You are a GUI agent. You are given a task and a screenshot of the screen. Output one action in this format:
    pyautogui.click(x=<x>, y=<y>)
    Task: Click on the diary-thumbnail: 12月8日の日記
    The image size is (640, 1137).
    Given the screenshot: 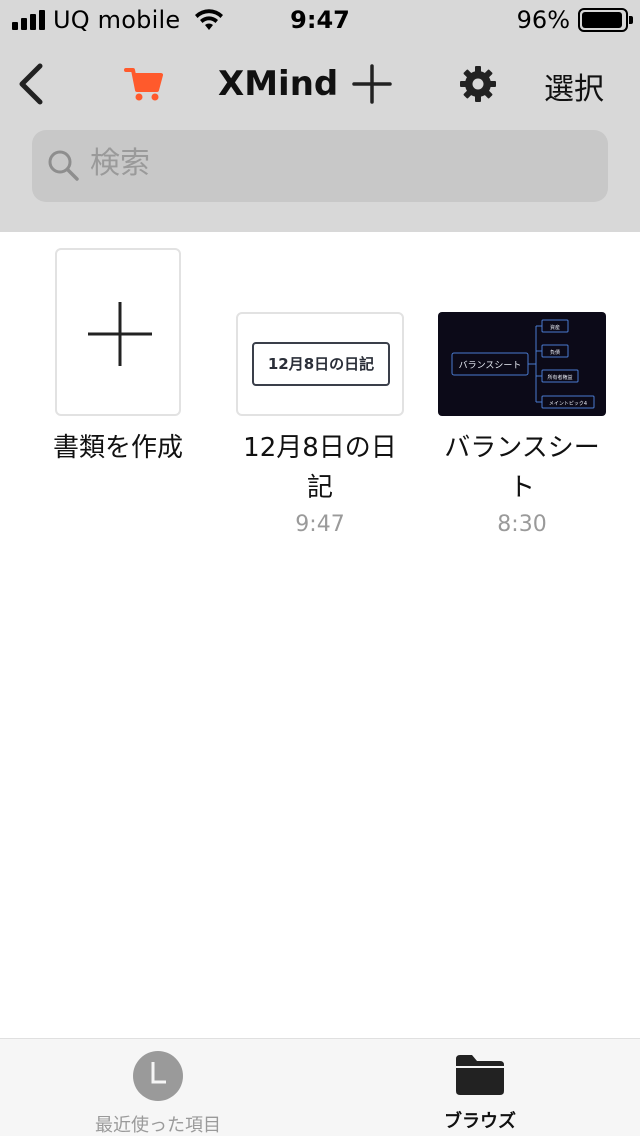 What is the action you would take?
    pyautogui.click(x=320, y=364)
    